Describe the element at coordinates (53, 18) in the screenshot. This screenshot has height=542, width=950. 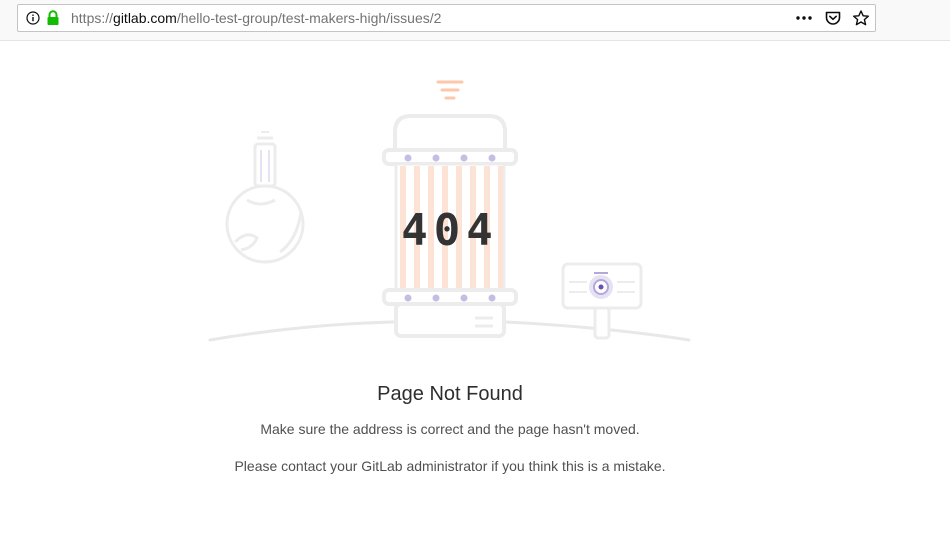
I see `lock-icon` at that location.